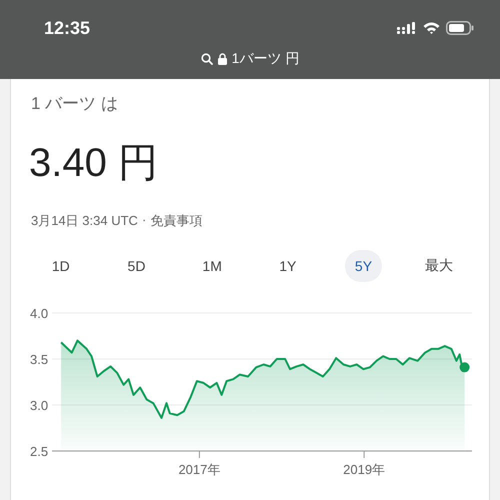 The height and width of the screenshot is (500, 500). What do you see at coordinates (460, 28) in the screenshot?
I see `battery-icon` at bounding box center [460, 28].